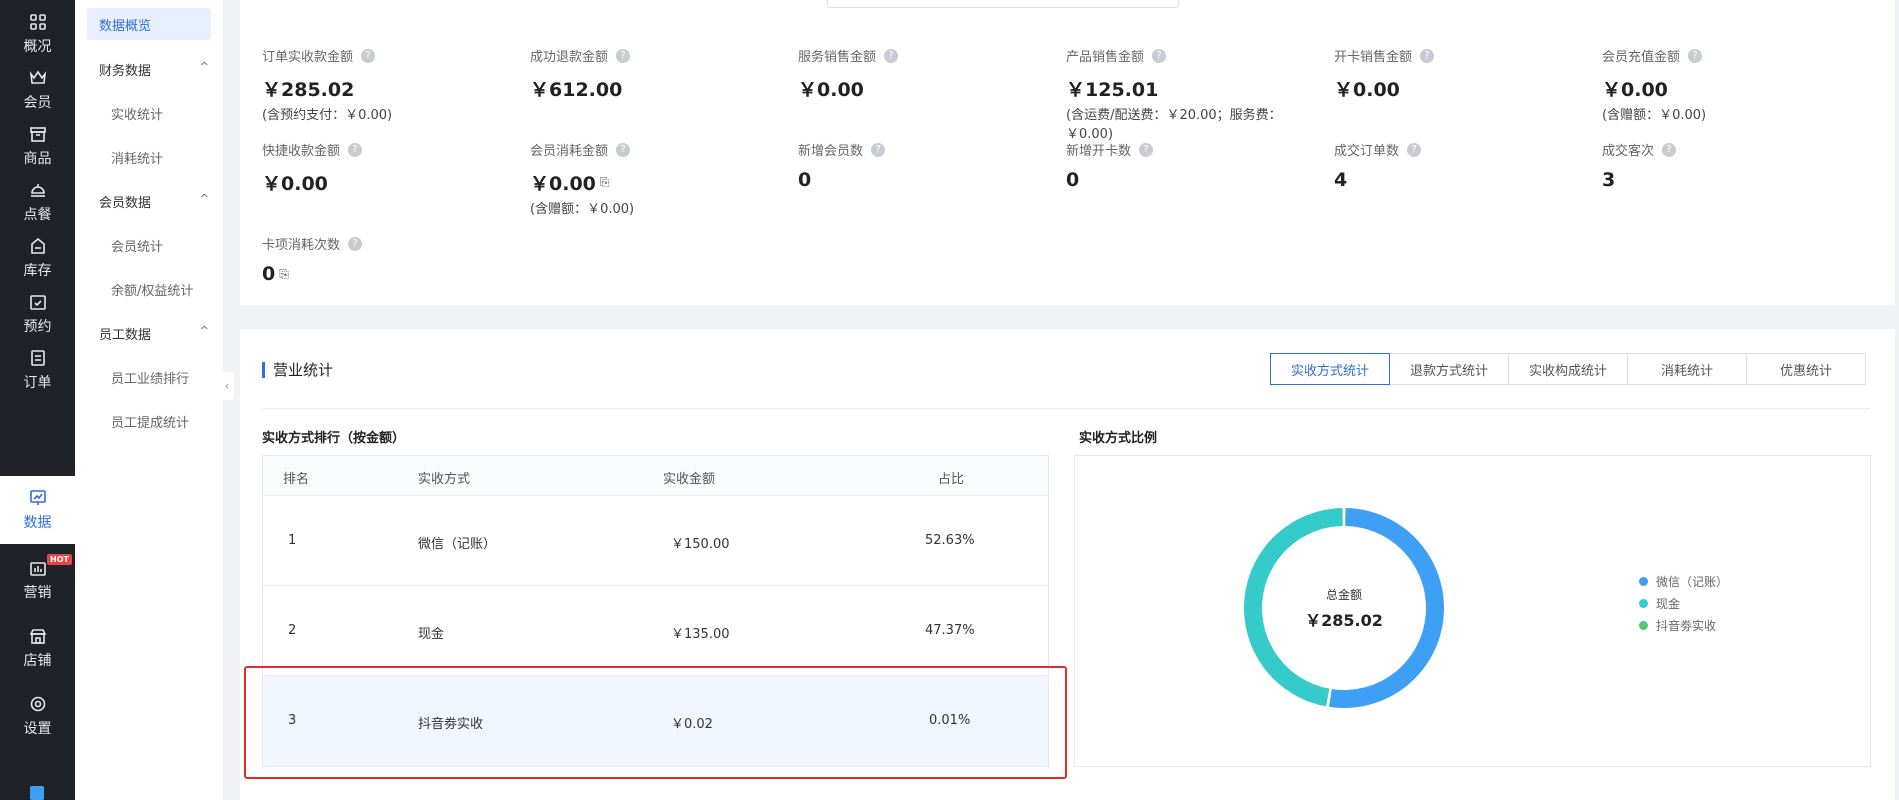  Describe the element at coordinates (1344, 620) in the screenshot. I see `donut-center-value: ￥285.02` at that location.